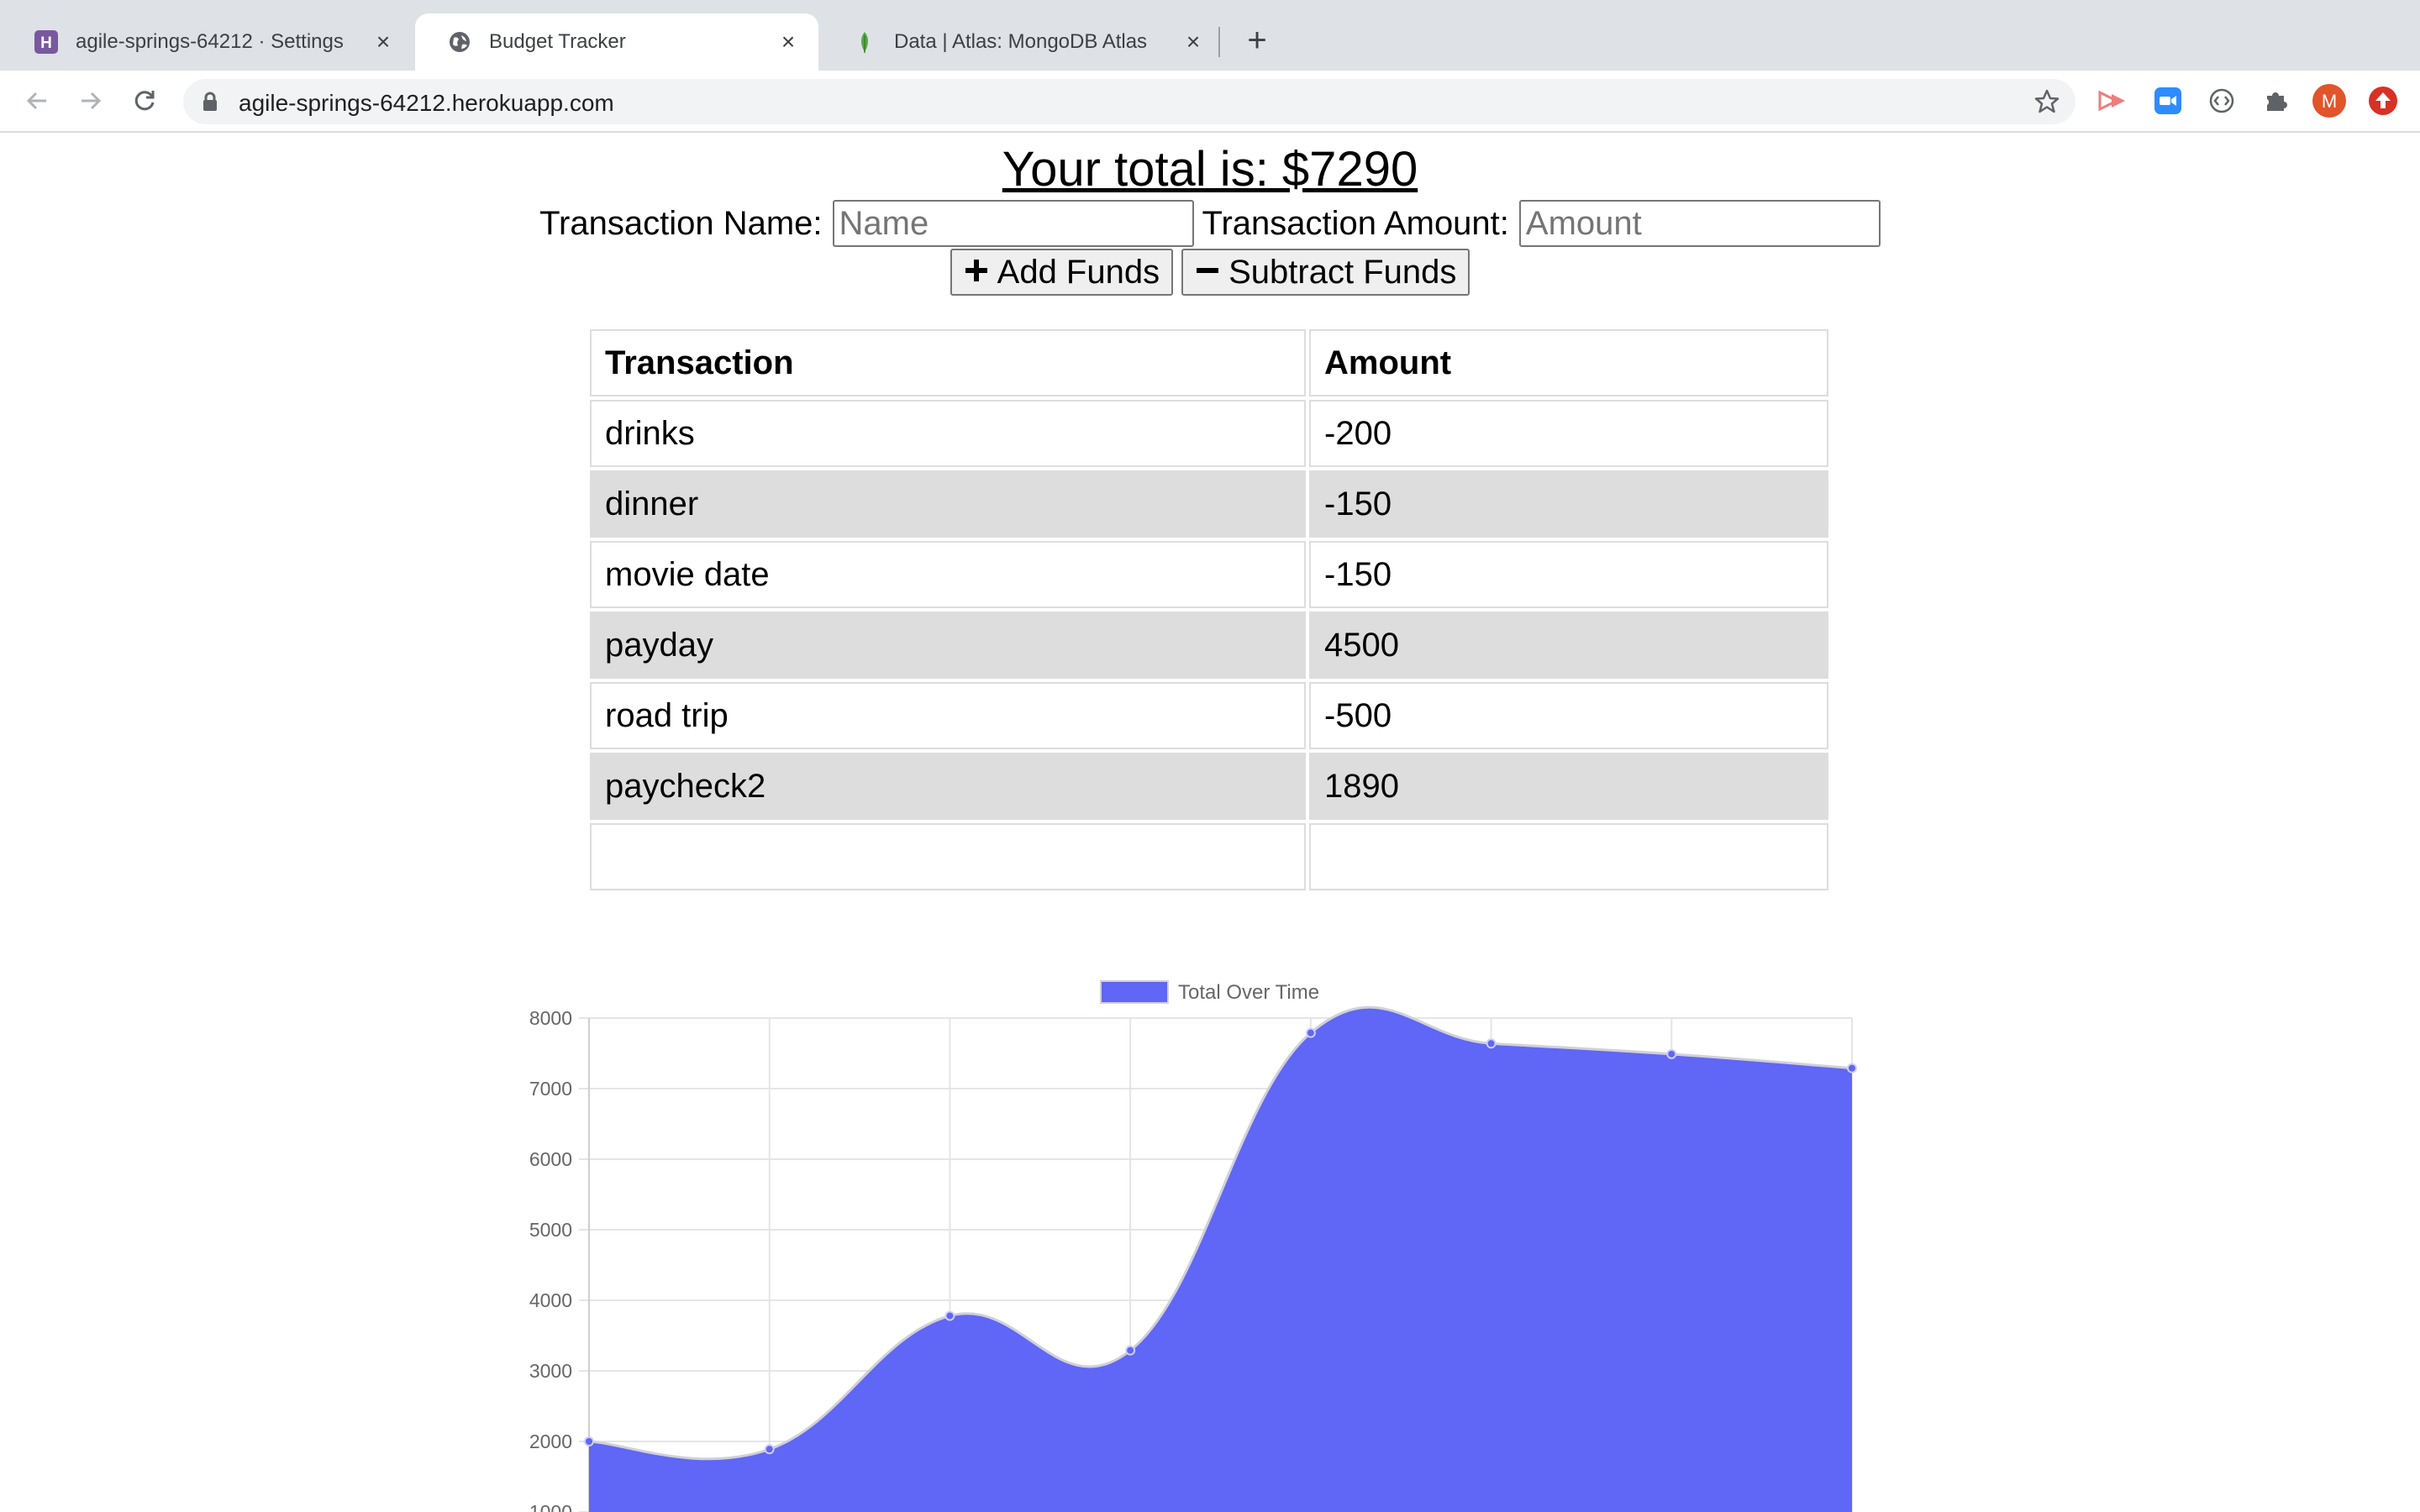  I want to click on transaction-amount-cell: -200, so click(1568, 433).